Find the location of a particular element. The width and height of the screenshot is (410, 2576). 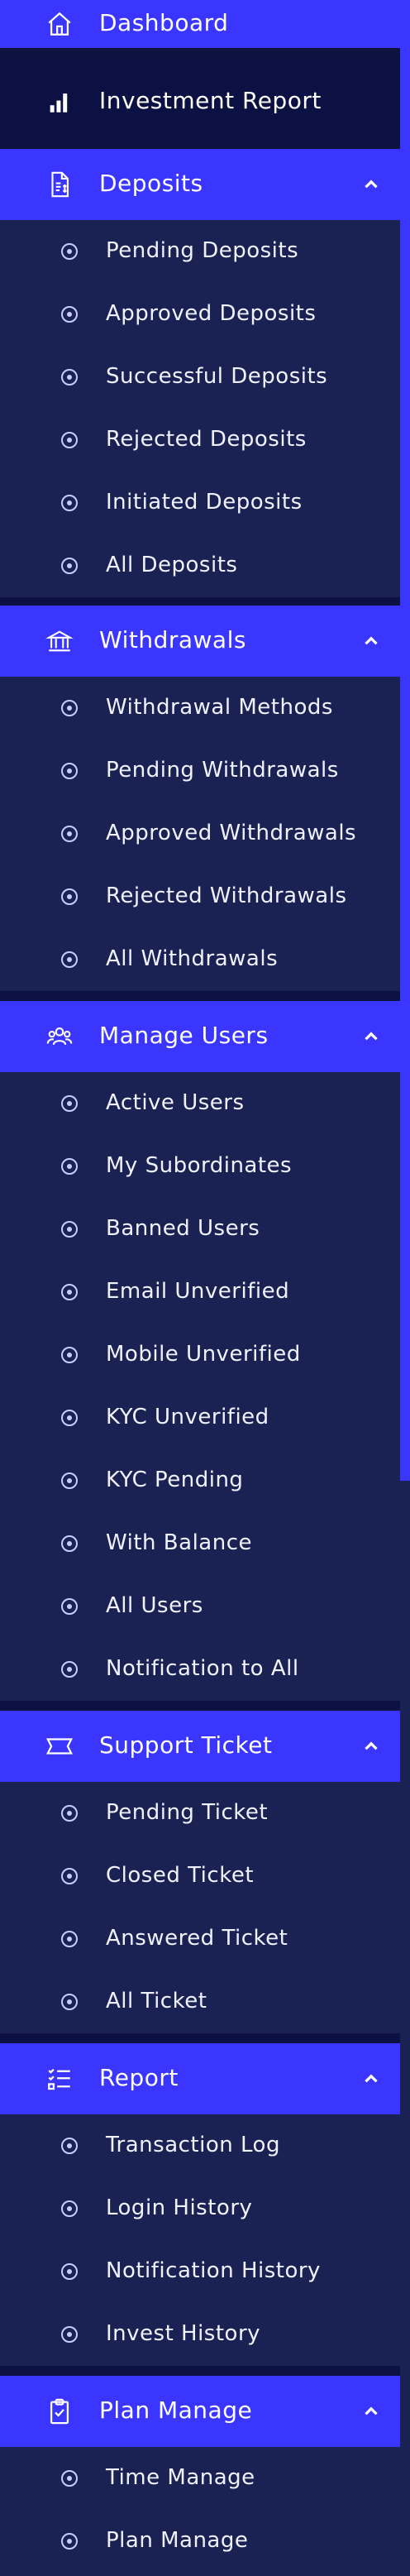

submenu-item: Rejected Deposits is located at coordinates (200, 441).